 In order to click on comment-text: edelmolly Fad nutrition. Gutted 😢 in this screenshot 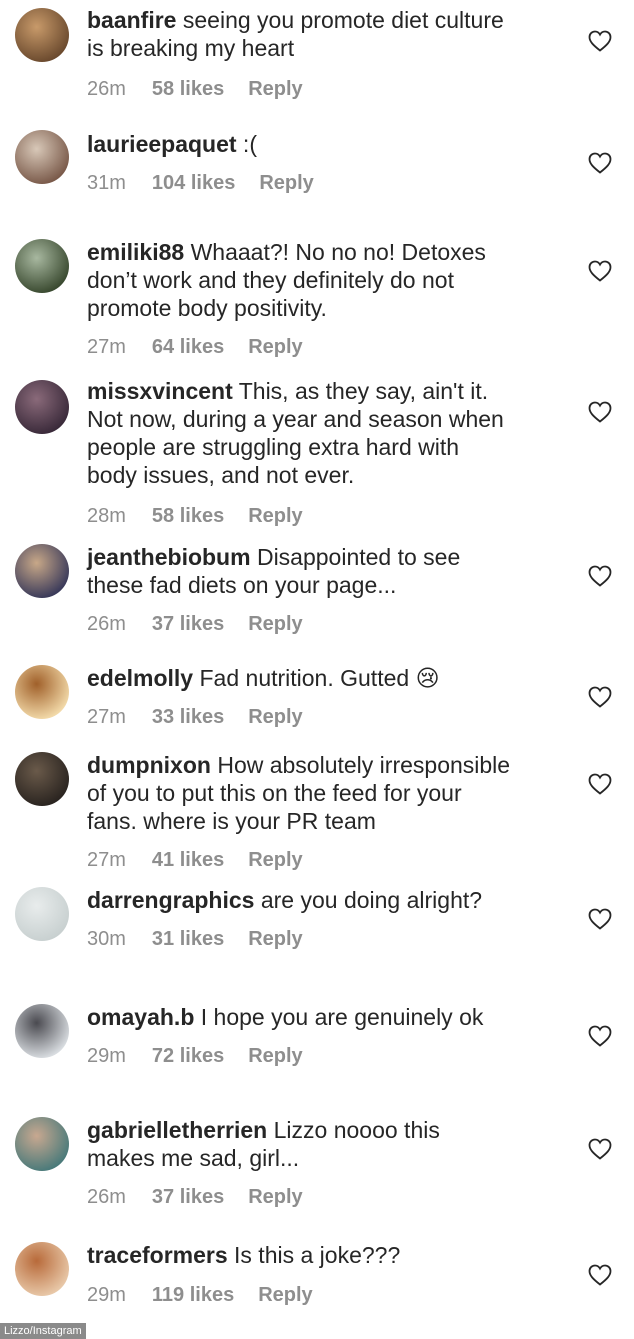, I will do `click(326, 678)`.